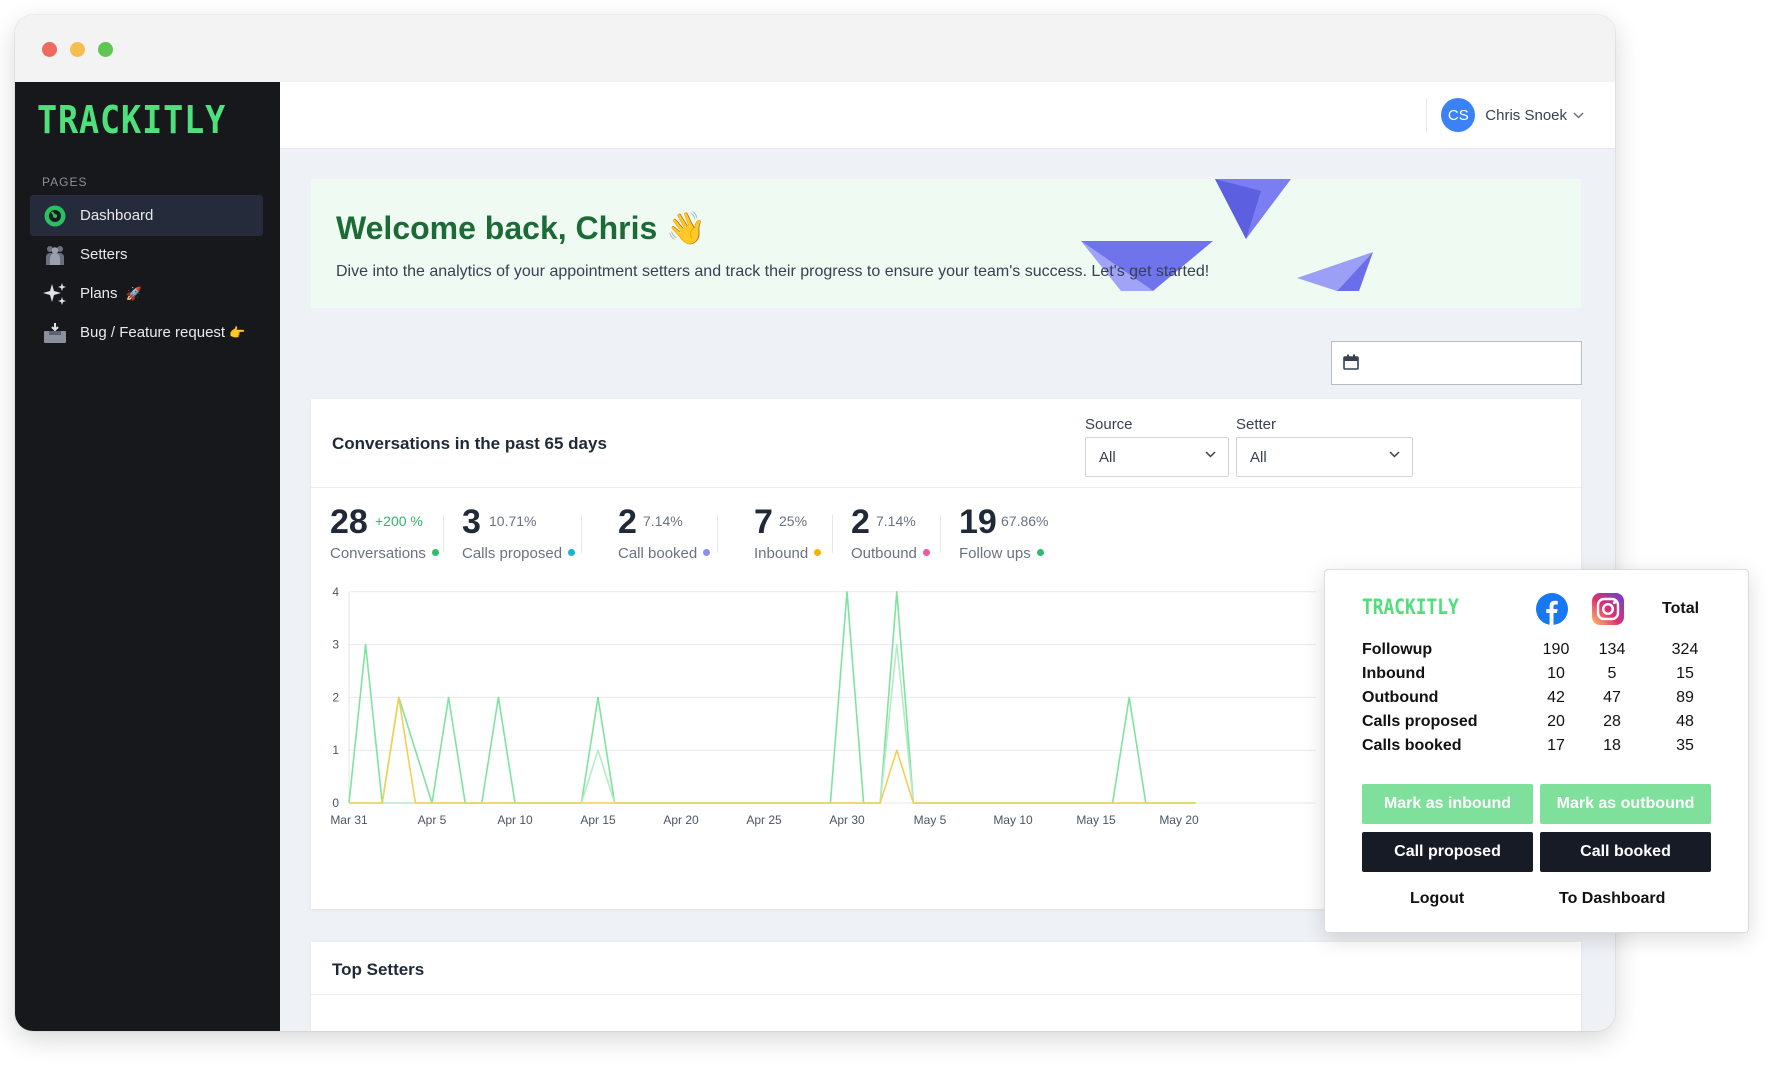 The height and width of the screenshot is (1066, 1778). I want to click on row-label: Inbound, so click(1394, 673).